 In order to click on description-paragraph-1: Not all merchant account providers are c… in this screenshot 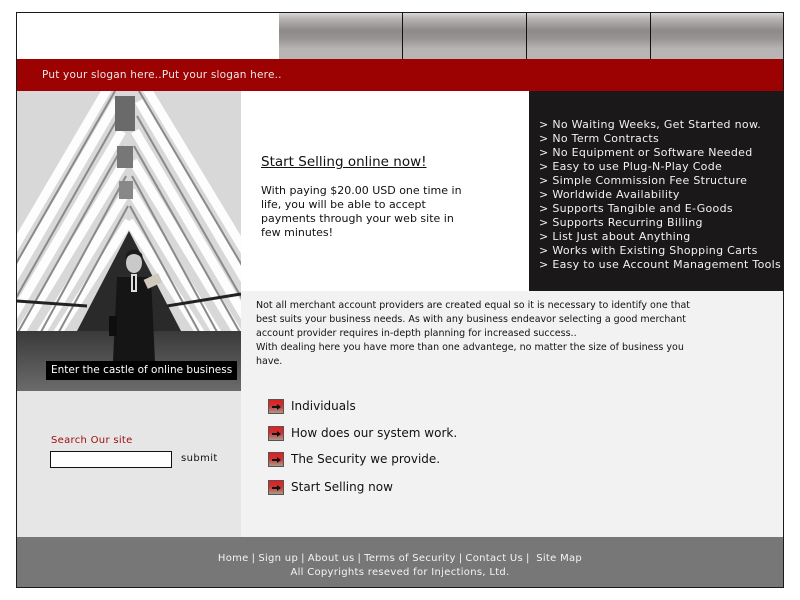, I will do `click(473, 319)`.